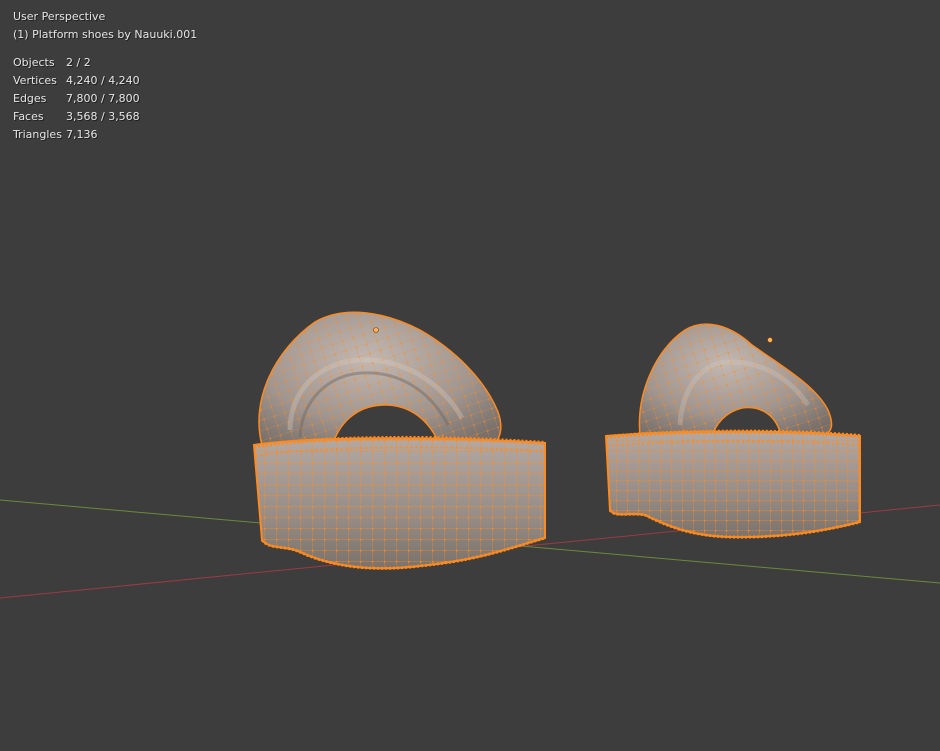  I want to click on stat-label: Vertices, so click(35, 80).